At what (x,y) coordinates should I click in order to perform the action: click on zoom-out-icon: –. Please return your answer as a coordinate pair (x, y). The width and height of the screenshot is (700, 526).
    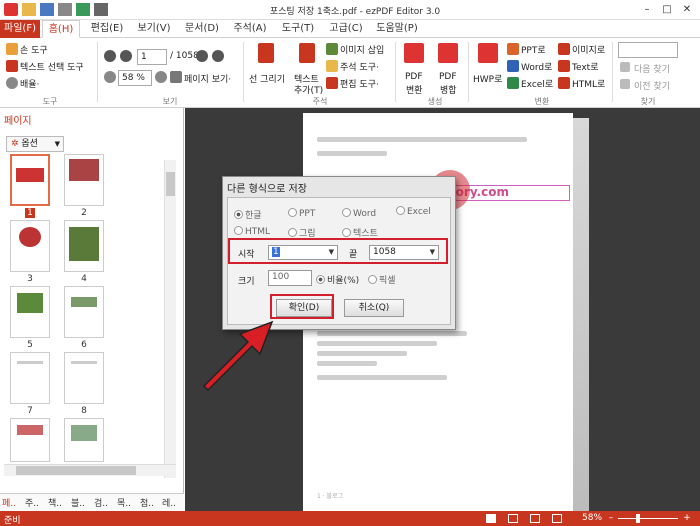
    Looking at the image, I should click on (611, 518).